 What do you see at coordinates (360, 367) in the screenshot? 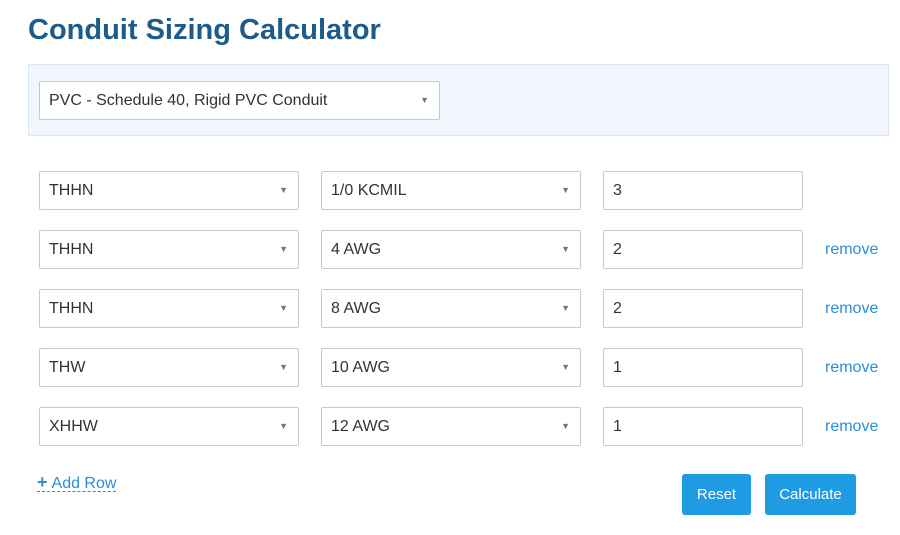
I see `wire-size-value: 10 AWG` at bounding box center [360, 367].